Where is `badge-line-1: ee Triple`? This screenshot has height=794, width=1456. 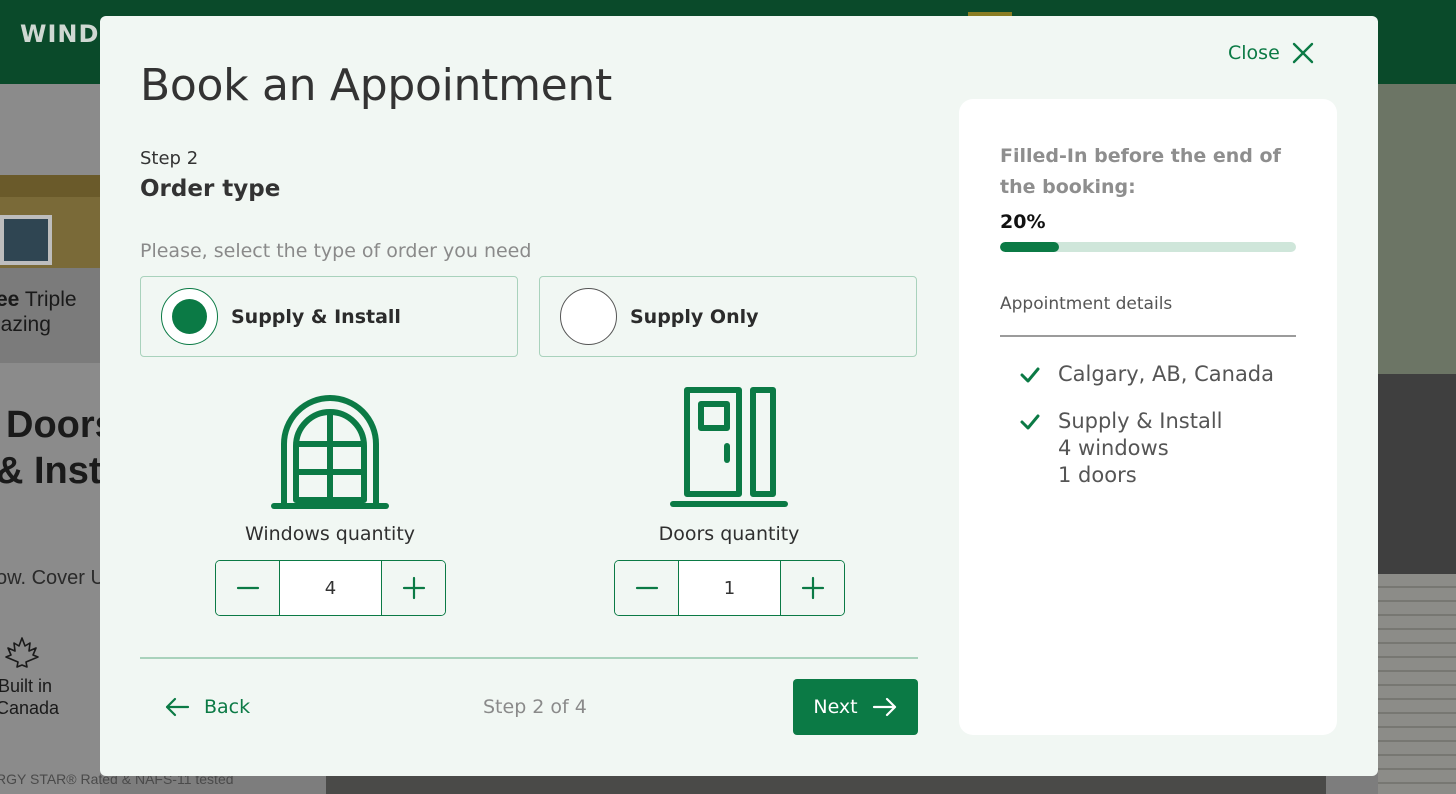 badge-line-1: ee Triple is located at coordinates (38, 299).